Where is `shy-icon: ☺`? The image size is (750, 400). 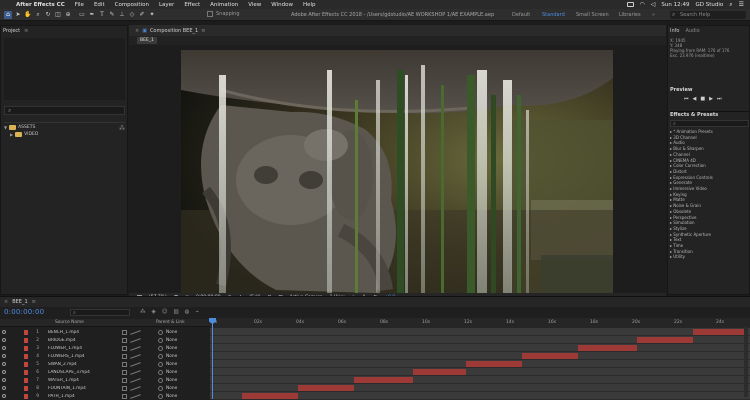 shy-icon: ☺ is located at coordinates (165, 312).